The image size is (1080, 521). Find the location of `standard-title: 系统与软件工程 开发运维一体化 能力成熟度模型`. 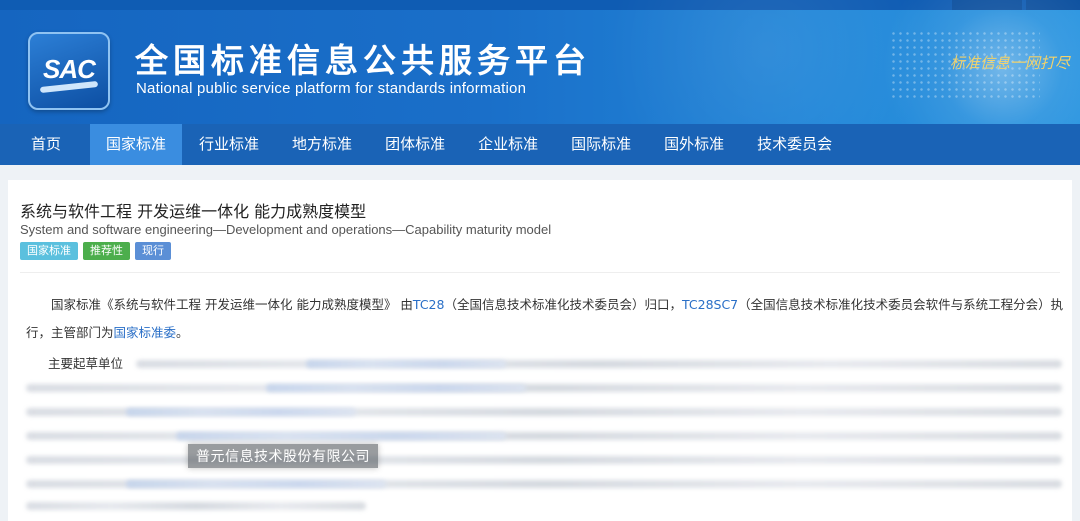

standard-title: 系统与软件工程 开发运维一体化 能力成熟度模型 is located at coordinates (193, 211).